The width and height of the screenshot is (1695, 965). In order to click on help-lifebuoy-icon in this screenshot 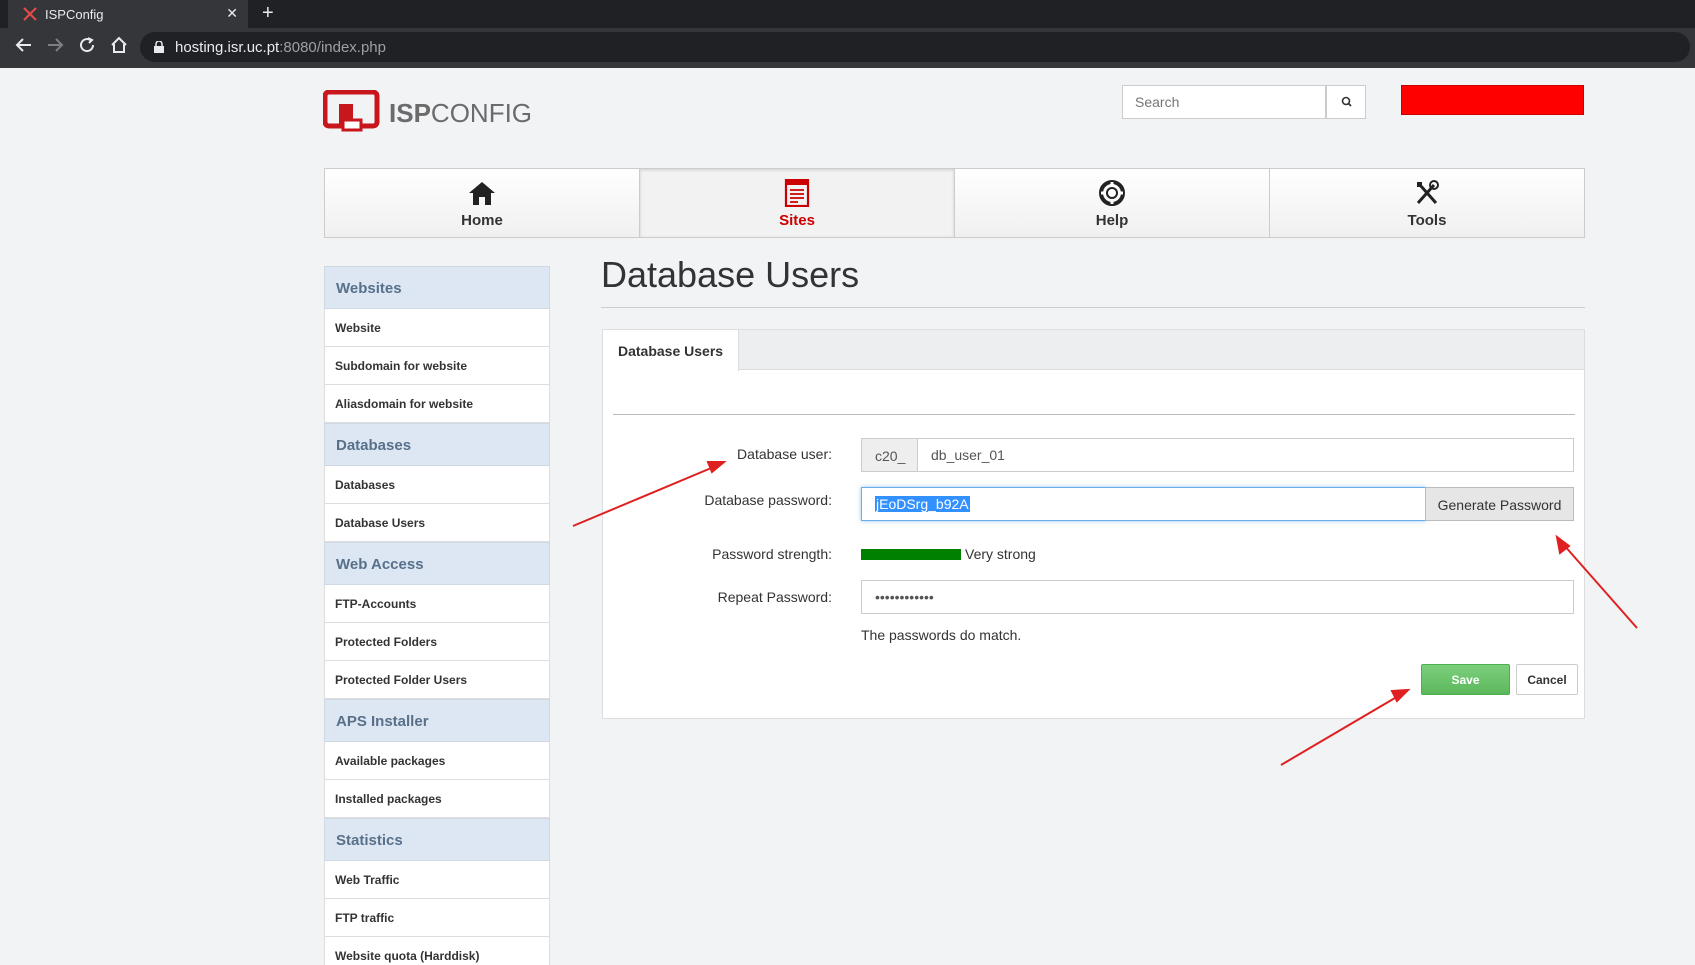, I will do `click(1112, 193)`.